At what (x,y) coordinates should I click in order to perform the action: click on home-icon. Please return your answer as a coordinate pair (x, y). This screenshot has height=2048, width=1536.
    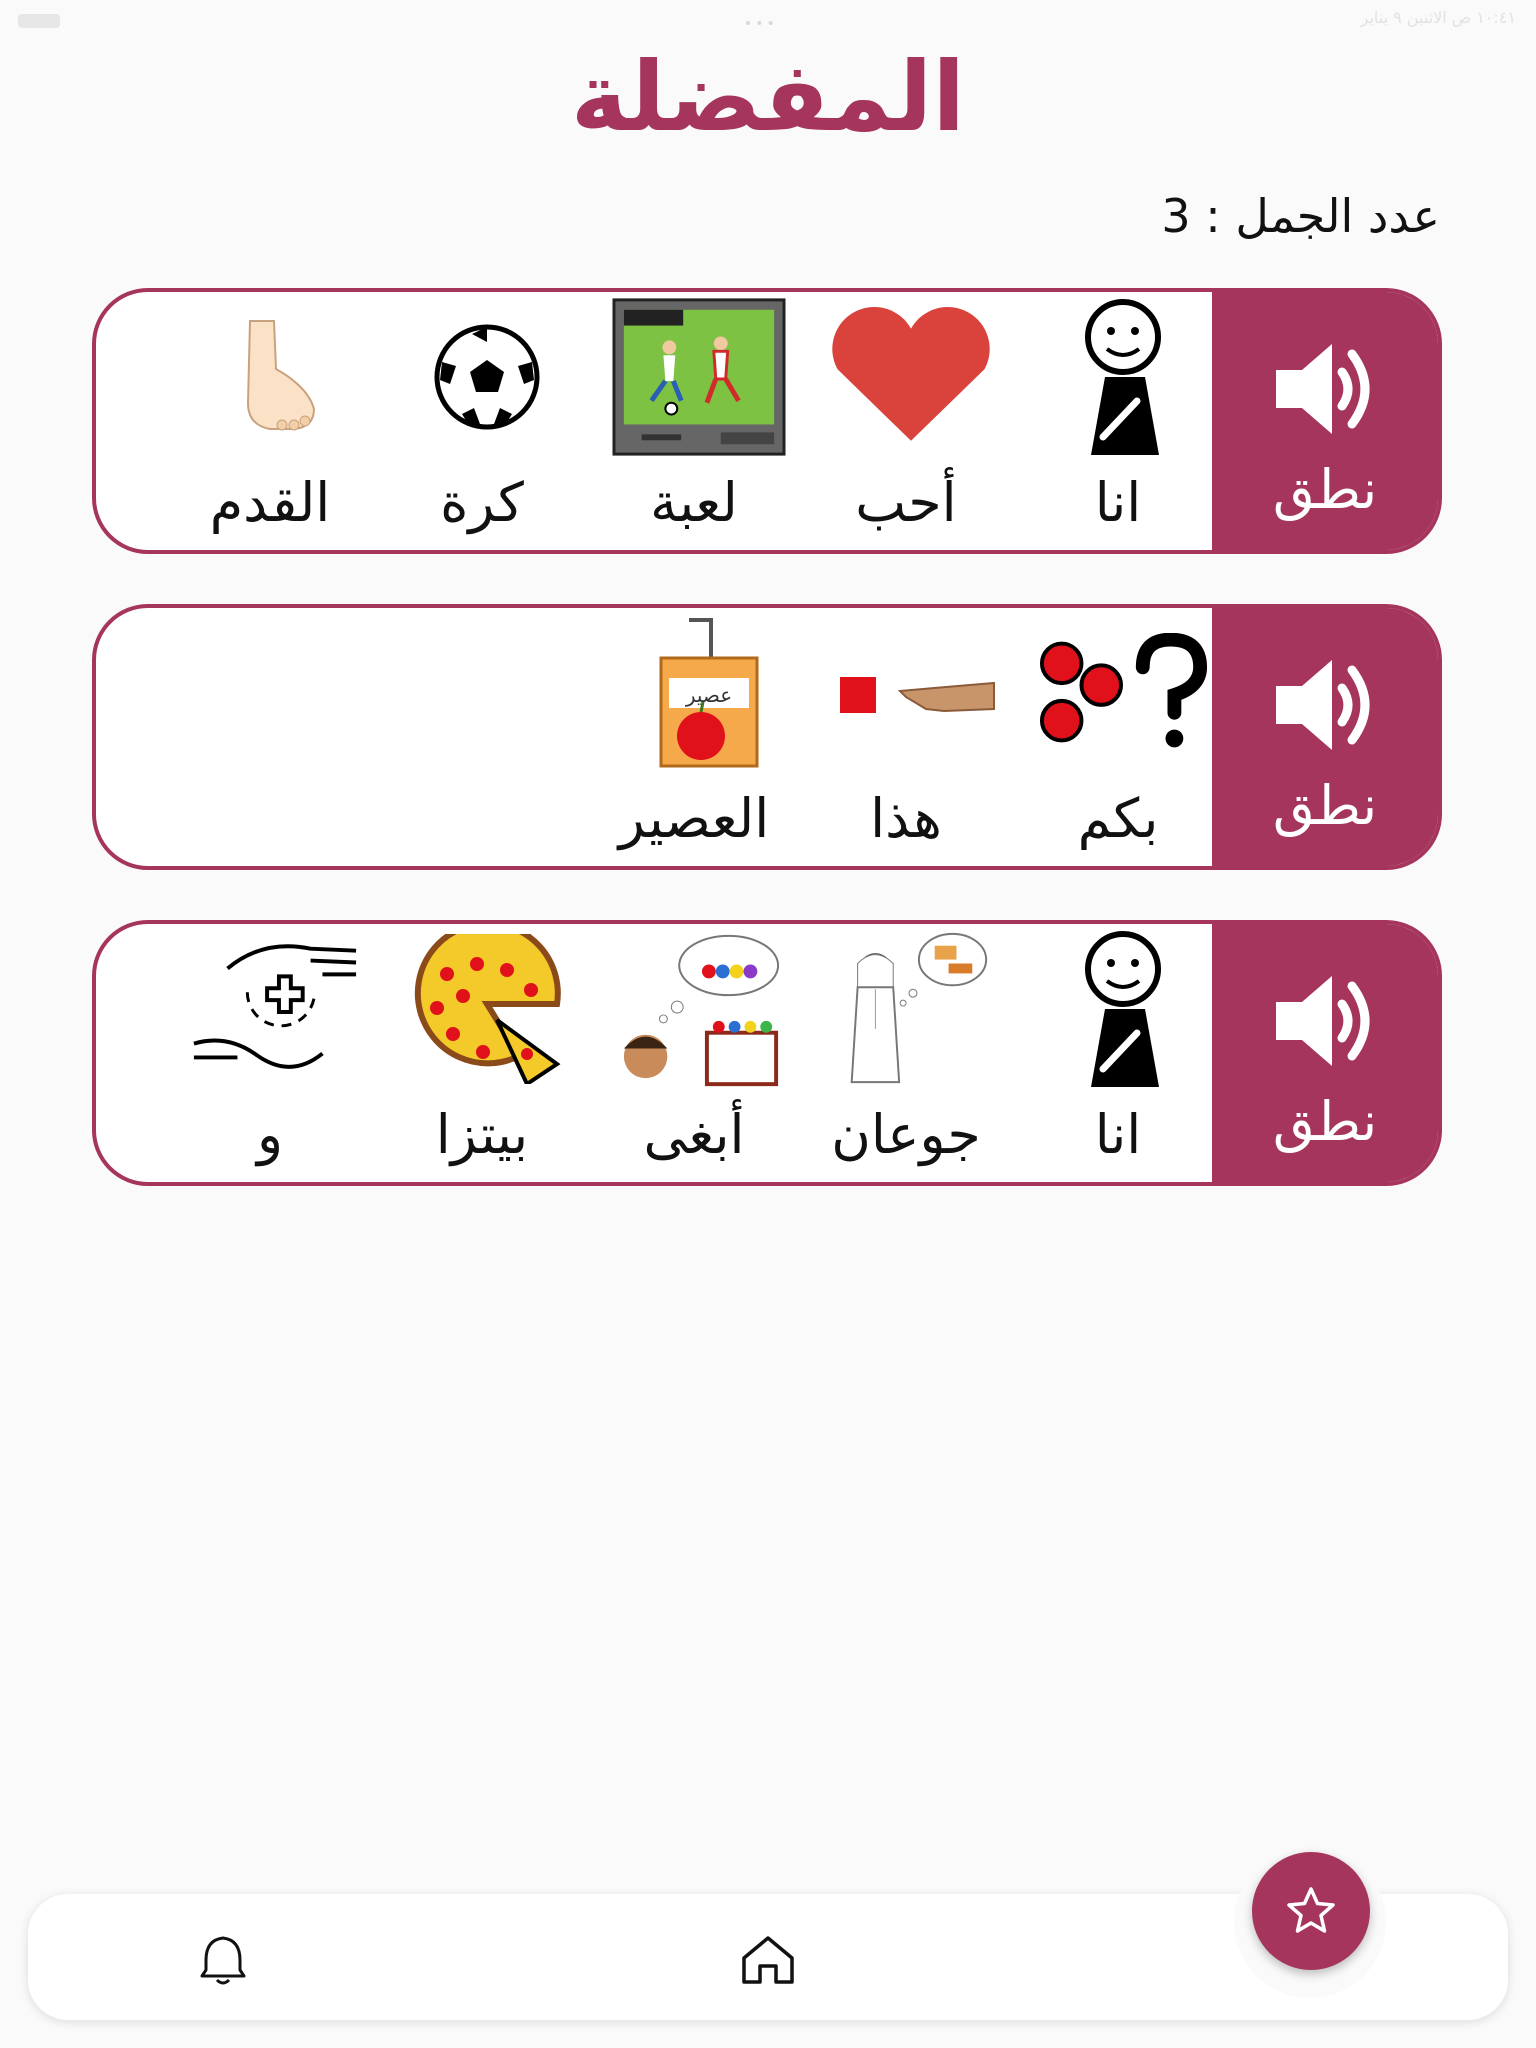
    Looking at the image, I should click on (768, 1960).